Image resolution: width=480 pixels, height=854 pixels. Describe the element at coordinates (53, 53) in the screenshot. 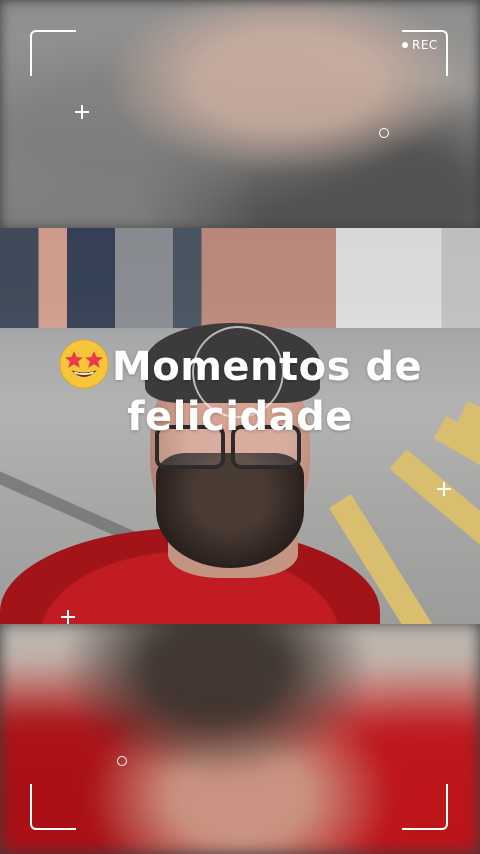

I see `frame-corner-top-left` at that location.